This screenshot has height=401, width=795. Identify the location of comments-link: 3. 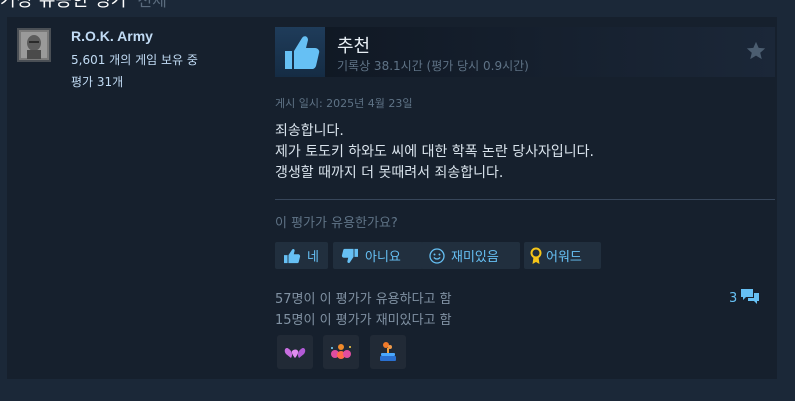
(744, 298).